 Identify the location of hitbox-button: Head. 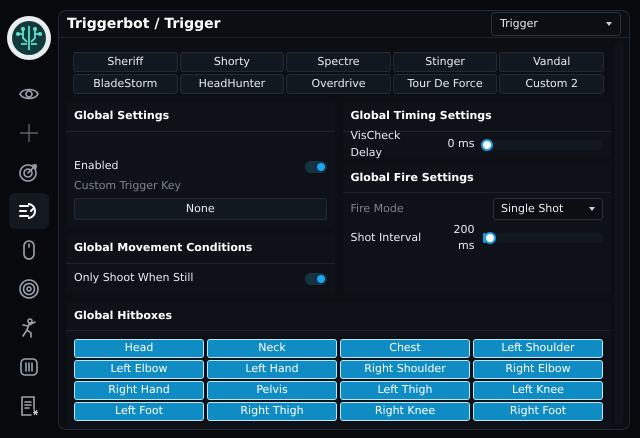
(139, 348).